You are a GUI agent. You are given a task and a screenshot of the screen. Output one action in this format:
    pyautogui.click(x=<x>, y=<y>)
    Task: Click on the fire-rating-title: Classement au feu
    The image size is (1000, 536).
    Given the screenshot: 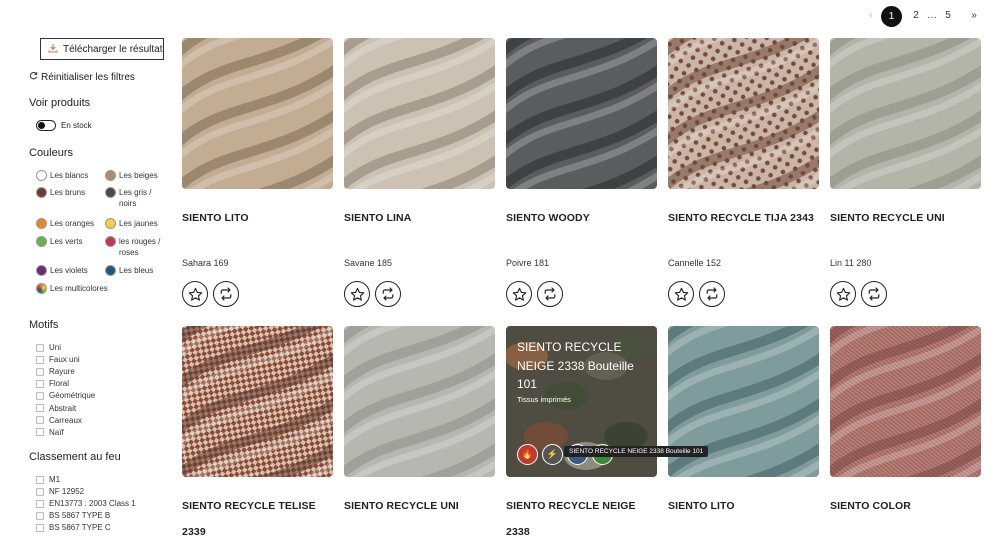 What is the action you would take?
    pyautogui.click(x=75, y=457)
    